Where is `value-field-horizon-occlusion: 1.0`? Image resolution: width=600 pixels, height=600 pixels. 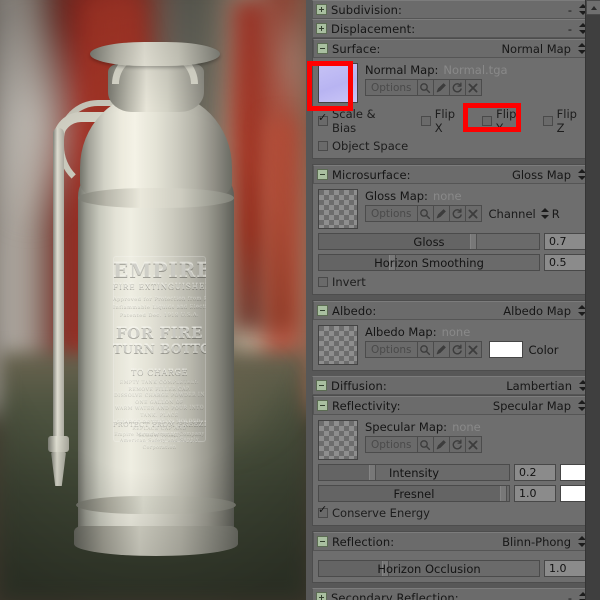 value-field-horizon-occlusion: 1.0 is located at coordinates (565, 568).